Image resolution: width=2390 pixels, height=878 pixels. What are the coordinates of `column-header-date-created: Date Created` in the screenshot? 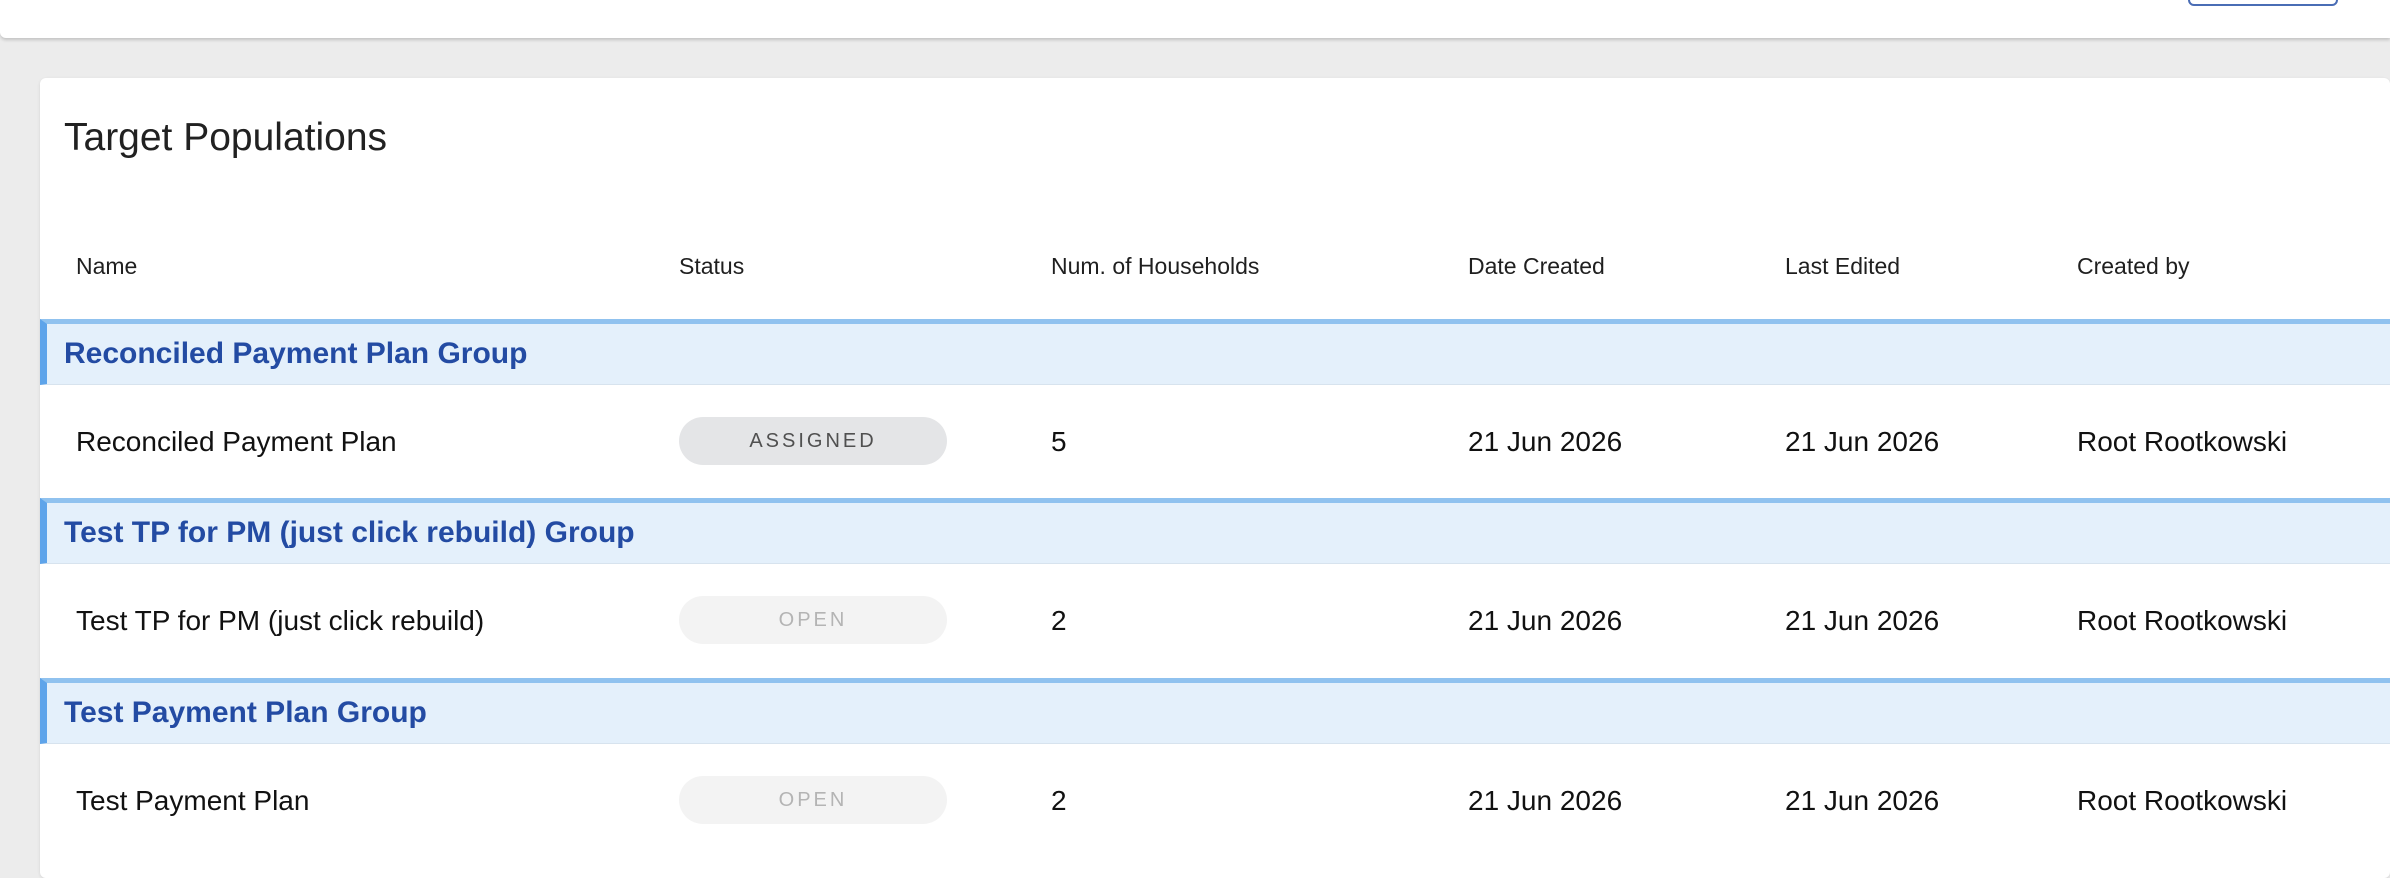 It's located at (1536, 266).